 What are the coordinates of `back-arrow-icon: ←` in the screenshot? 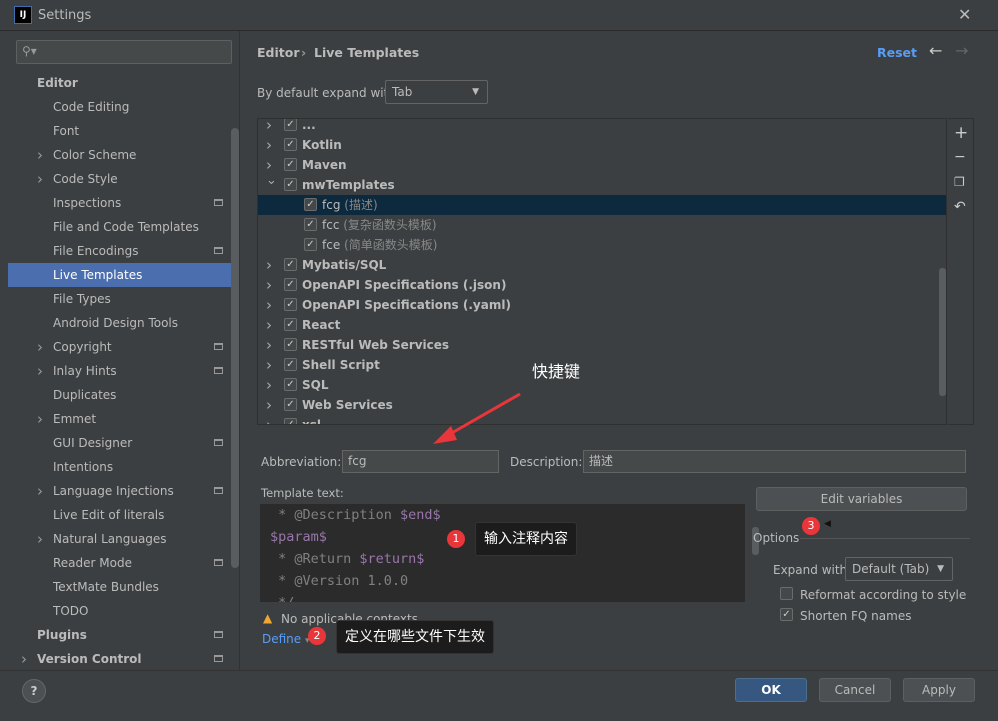 It's located at (935, 50).